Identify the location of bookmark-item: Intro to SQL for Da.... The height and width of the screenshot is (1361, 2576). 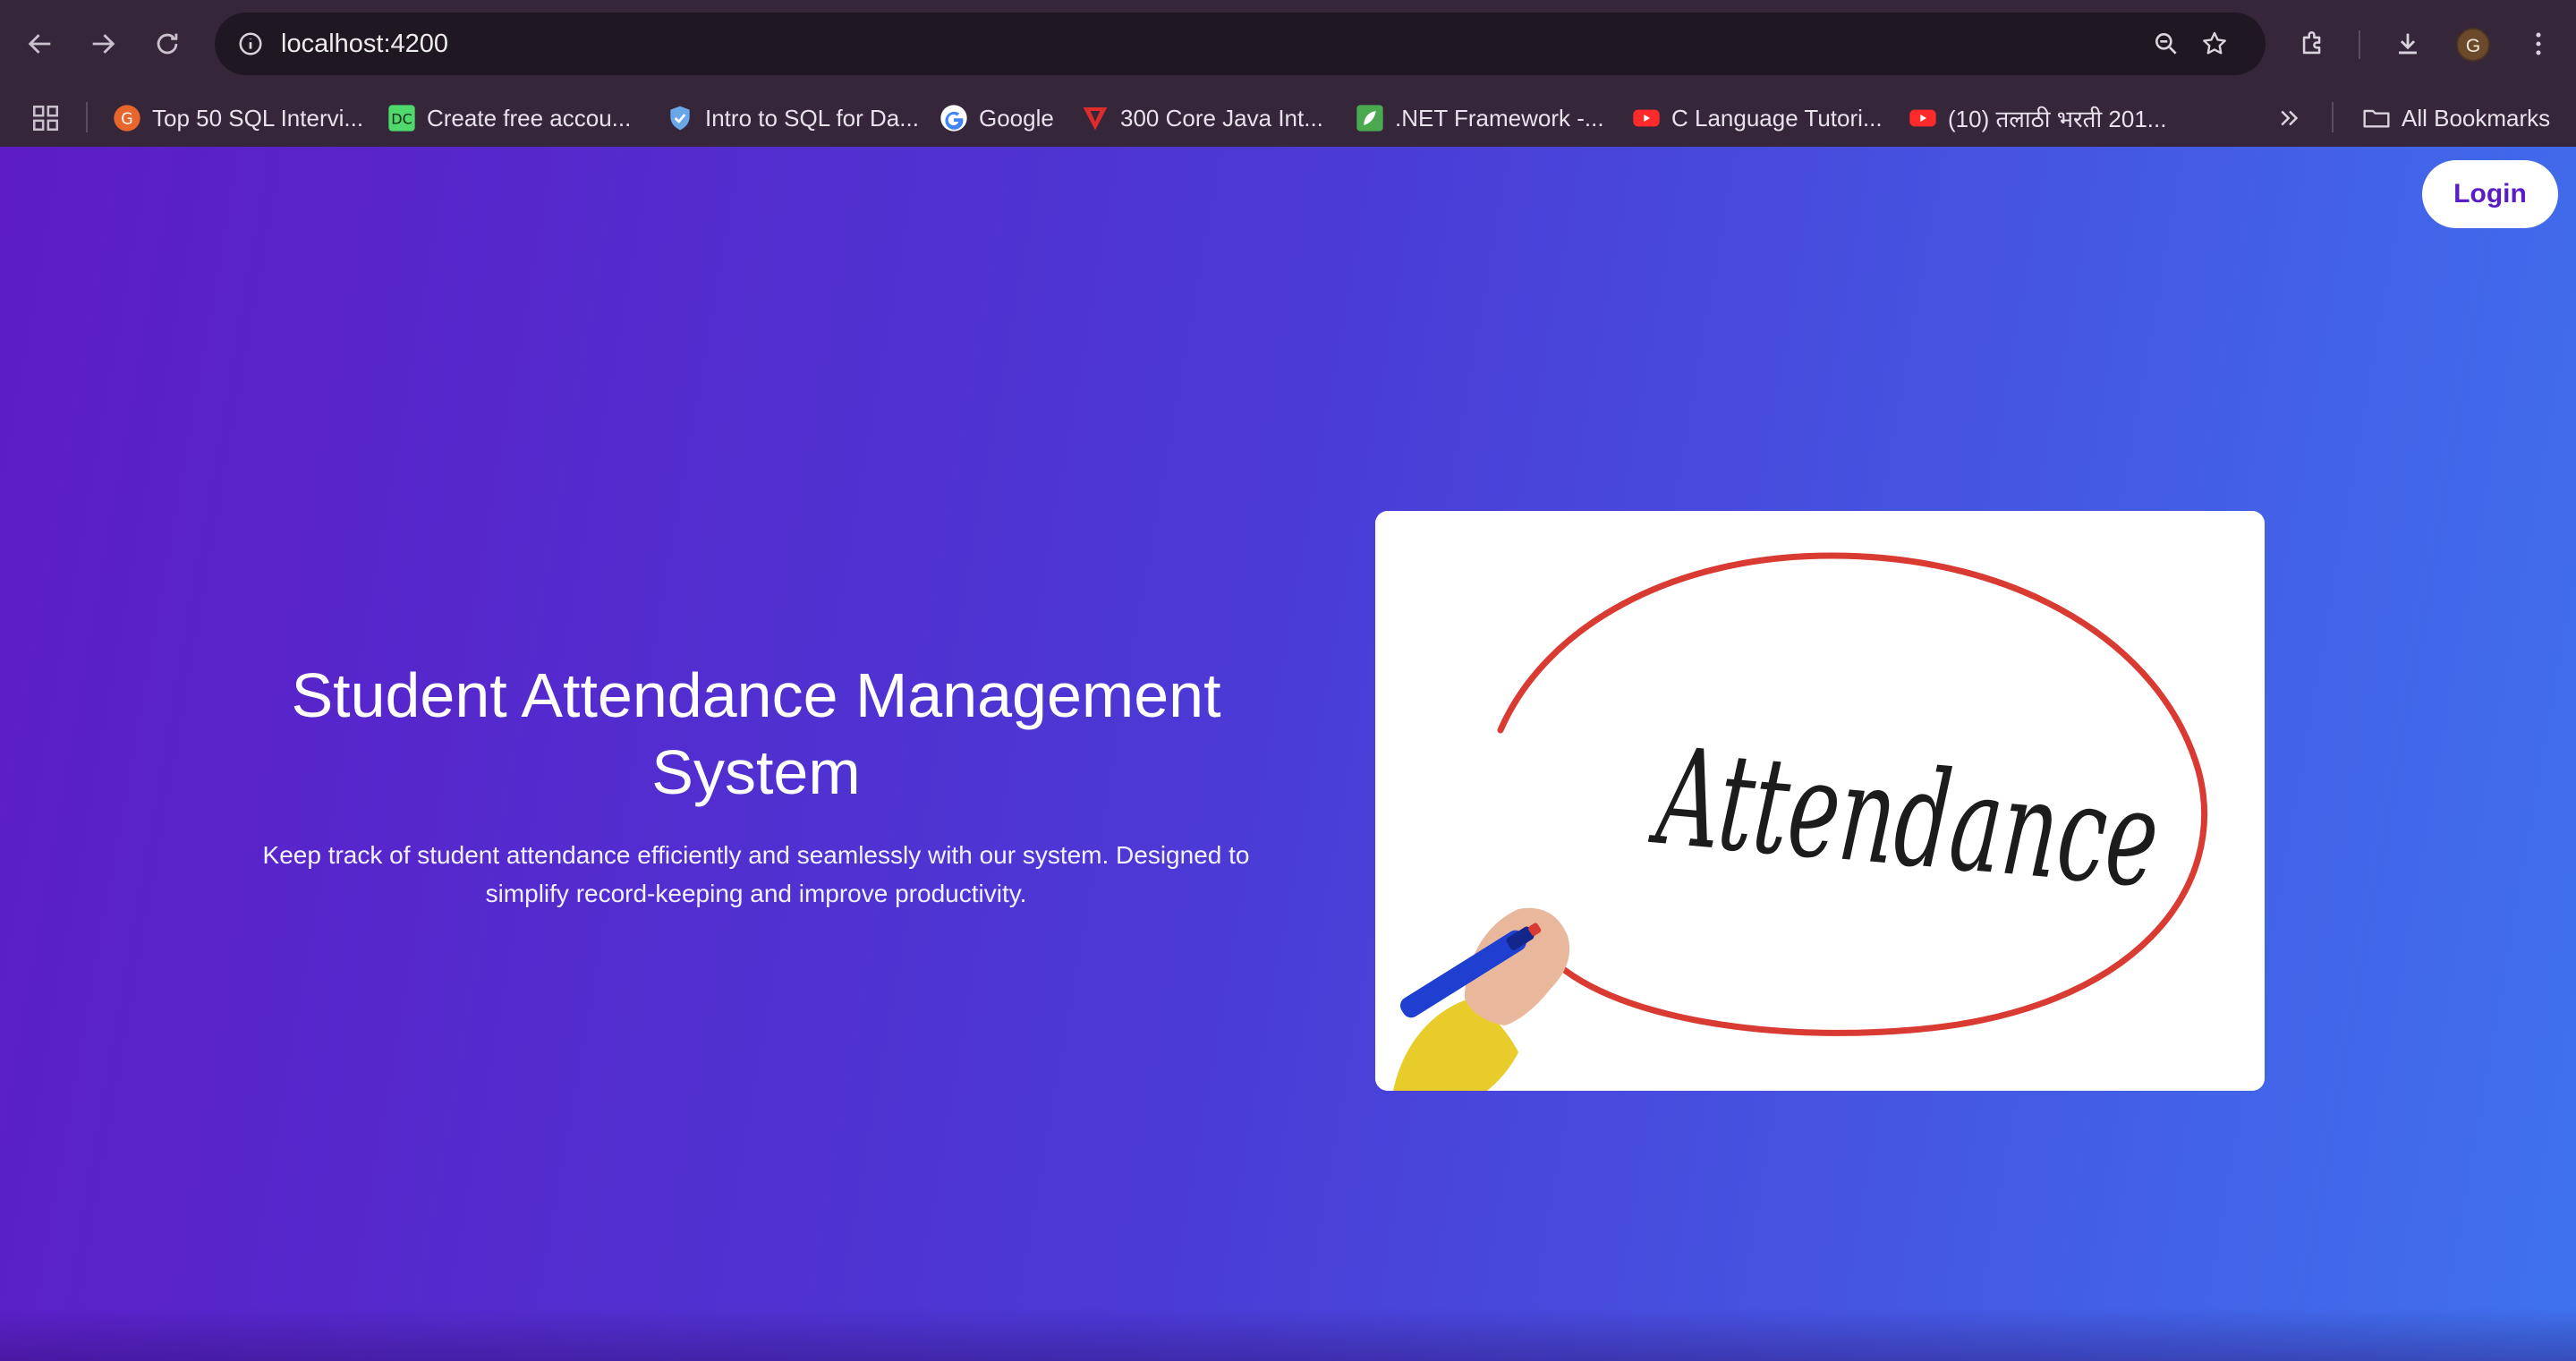
(792, 118).